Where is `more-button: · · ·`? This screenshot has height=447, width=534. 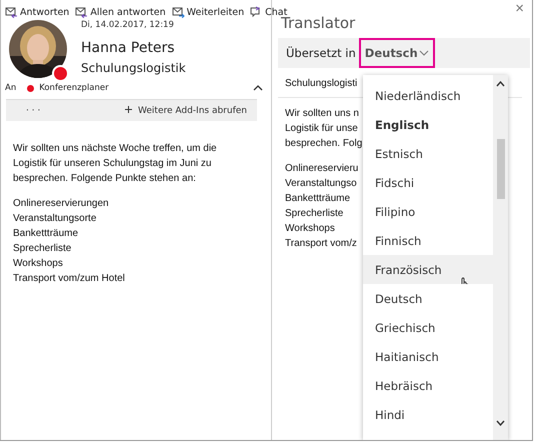 more-button: · · · is located at coordinates (33, 111).